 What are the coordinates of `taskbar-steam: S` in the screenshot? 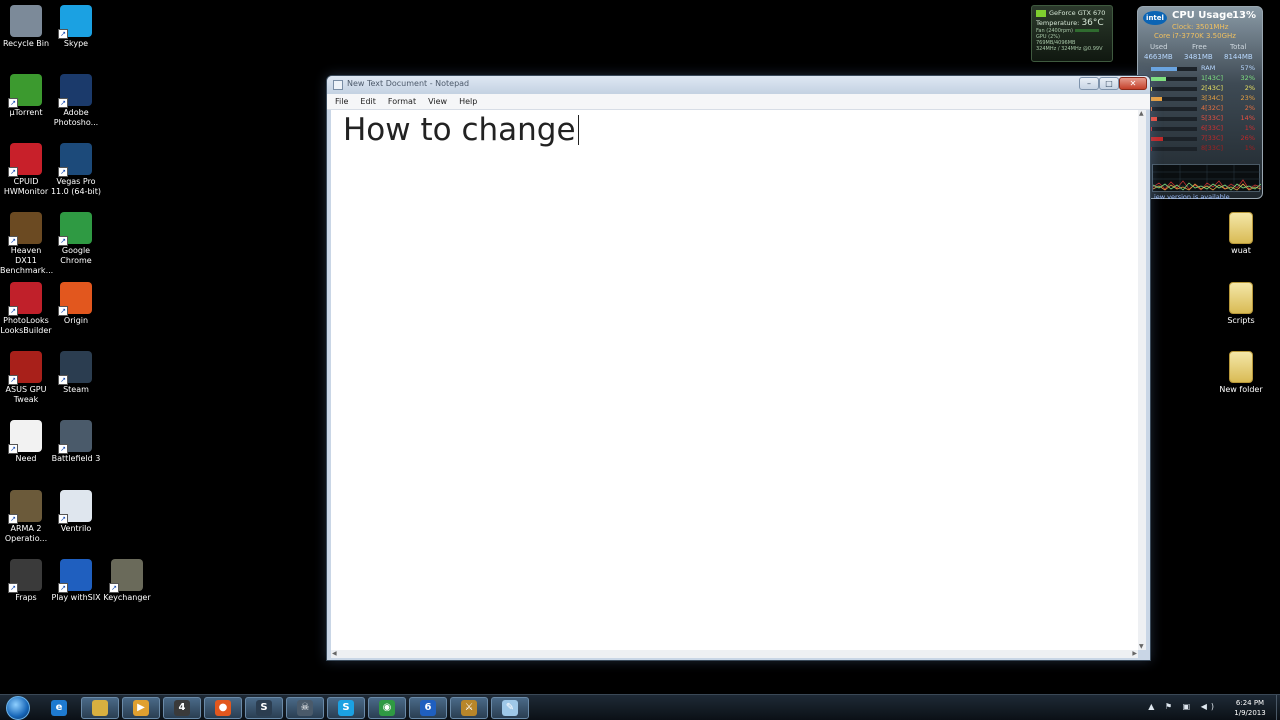 It's located at (264, 708).